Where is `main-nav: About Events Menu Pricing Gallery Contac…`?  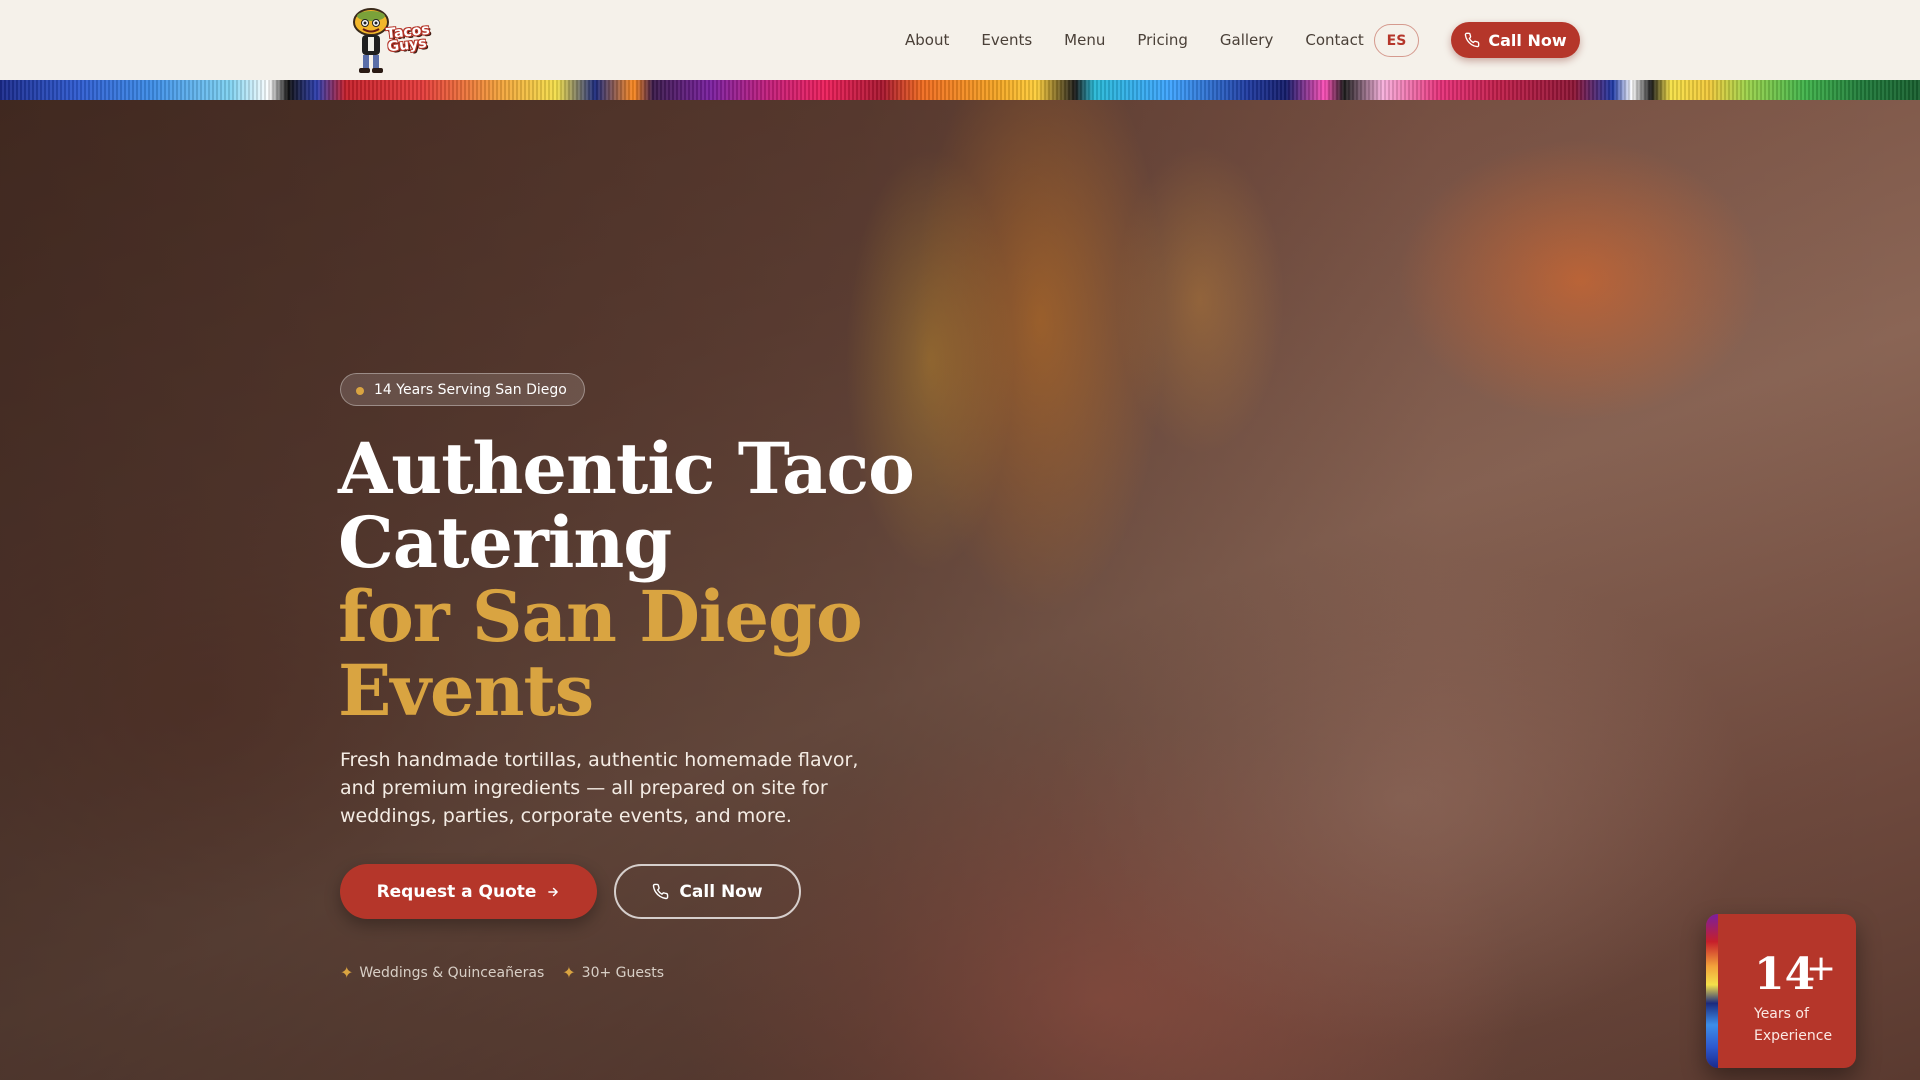
main-nav: About Events Menu Pricing Gallery Contac… is located at coordinates (1150, 40).